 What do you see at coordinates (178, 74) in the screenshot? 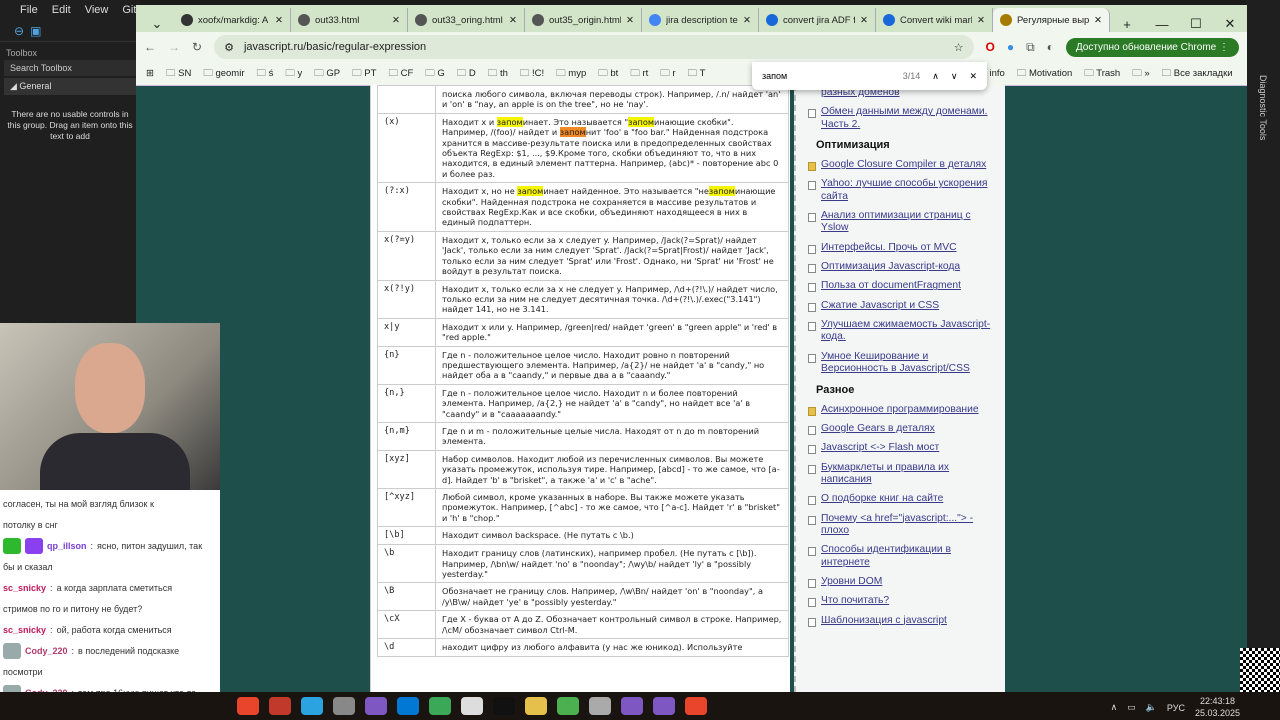
I see `bookmark-item: 🗀 SN` at bounding box center [178, 74].